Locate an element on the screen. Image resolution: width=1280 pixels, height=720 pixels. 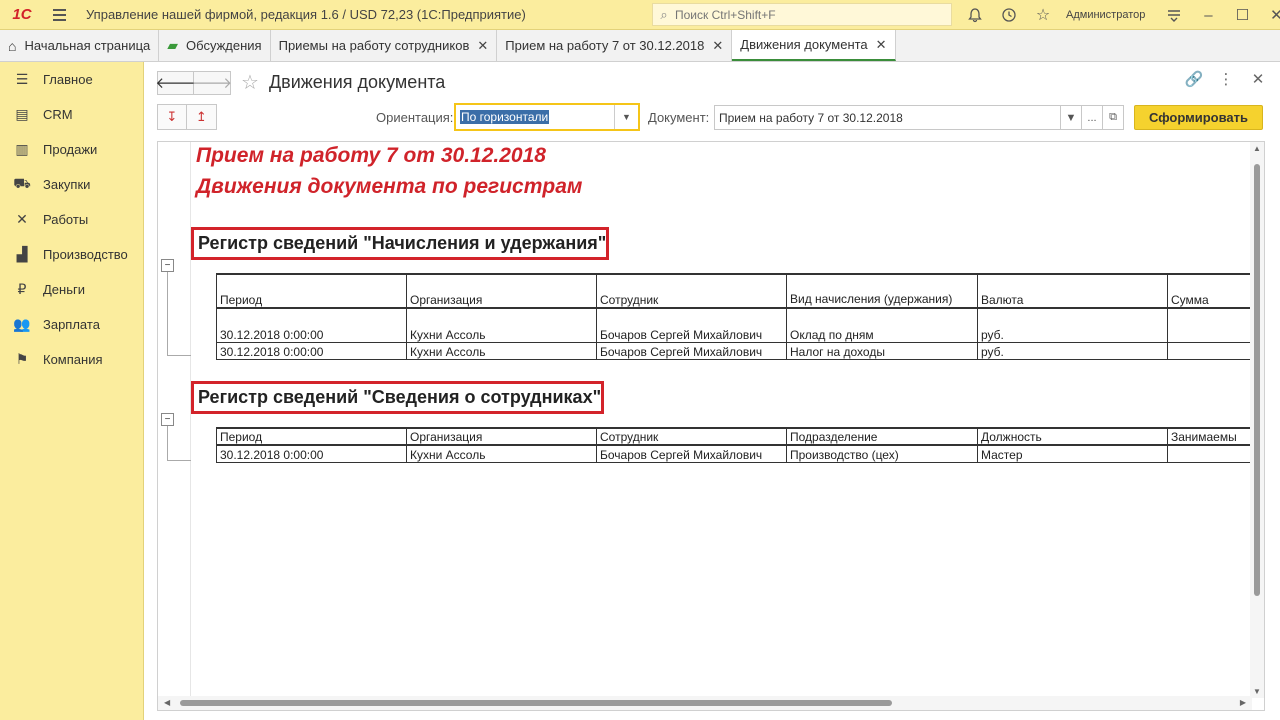
sidebar-item-label: Работы is located at coordinates (66, 219).